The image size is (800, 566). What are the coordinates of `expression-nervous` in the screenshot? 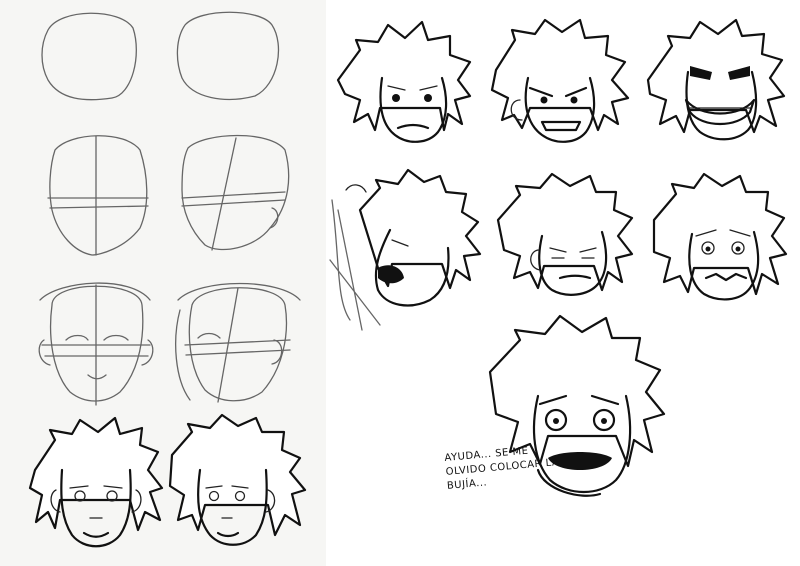 It's located at (720, 236).